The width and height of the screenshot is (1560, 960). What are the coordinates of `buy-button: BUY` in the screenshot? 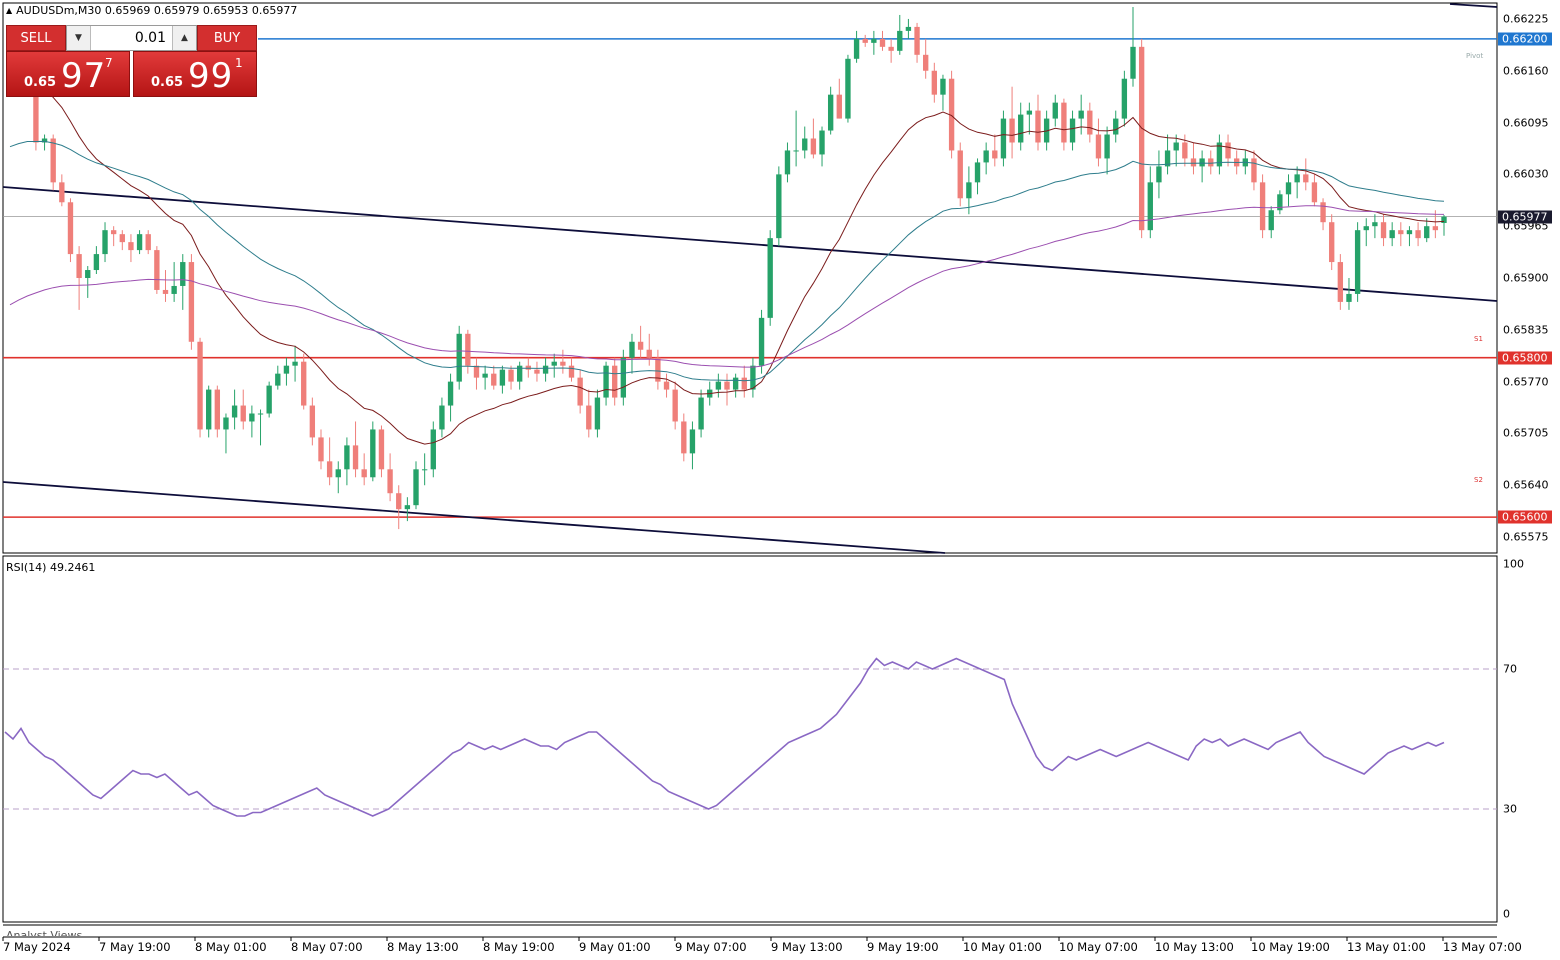 It's located at (227, 38).